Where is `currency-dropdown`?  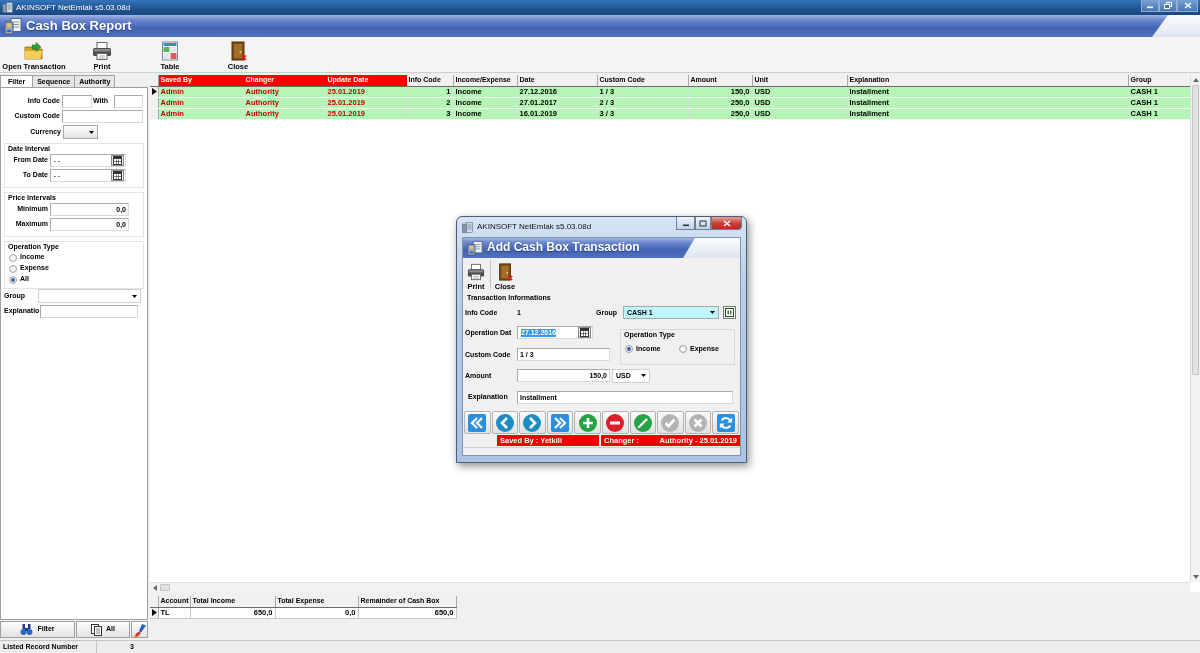 currency-dropdown is located at coordinates (80, 132).